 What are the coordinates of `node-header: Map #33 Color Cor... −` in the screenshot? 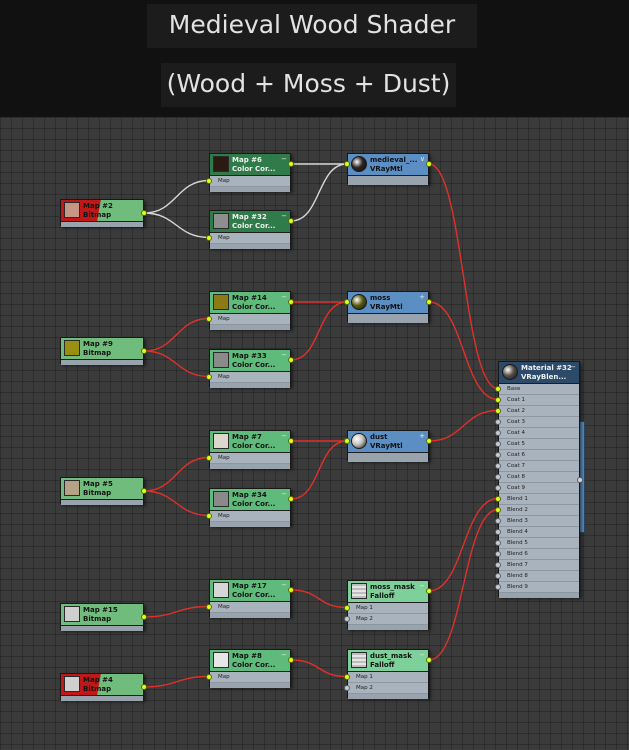 It's located at (250, 361).